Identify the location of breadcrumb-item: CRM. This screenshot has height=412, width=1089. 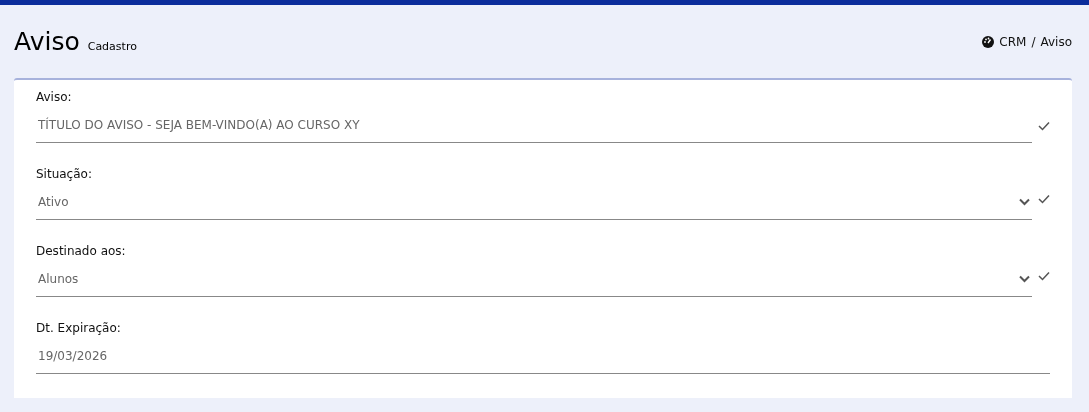
(1013, 41).